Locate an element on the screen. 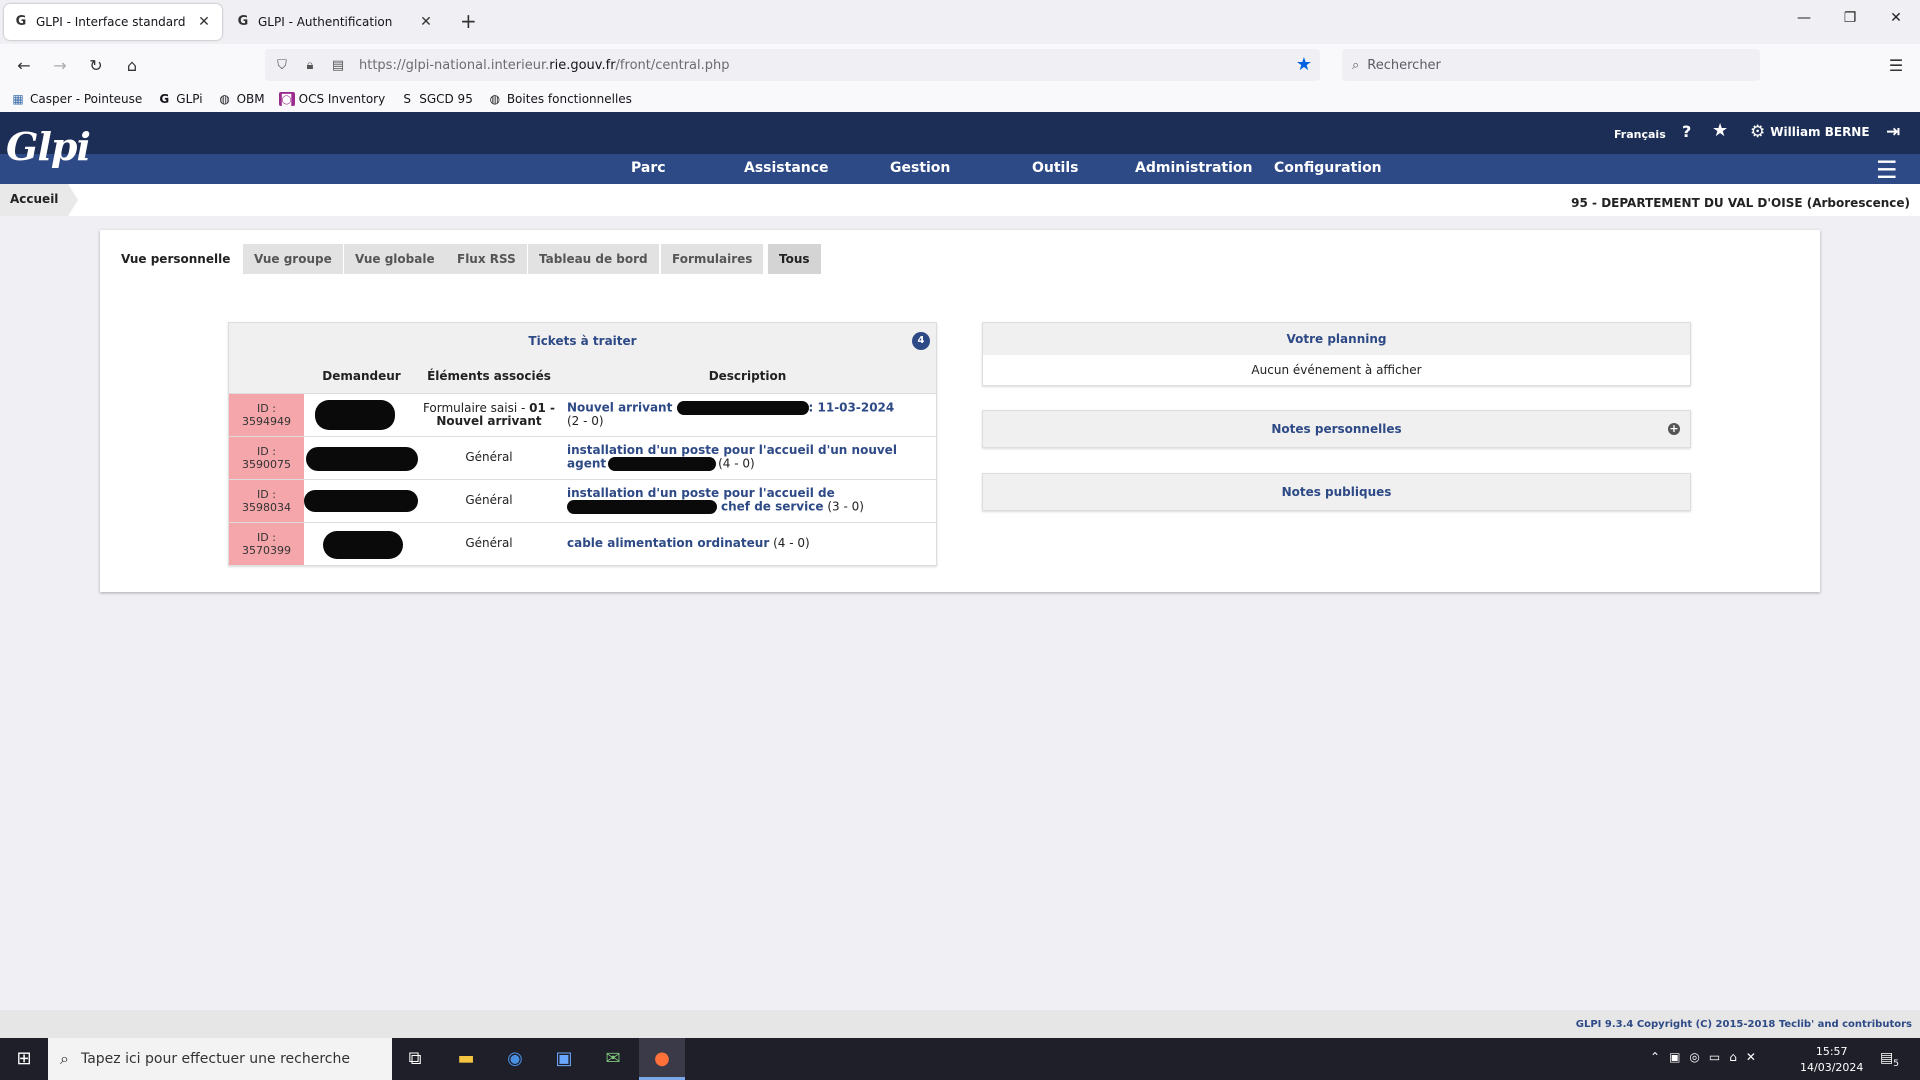 The height and width of the screenshot is (1080, 1920). lock-icon: 🔒︎ is located at coordinates (310, 65).